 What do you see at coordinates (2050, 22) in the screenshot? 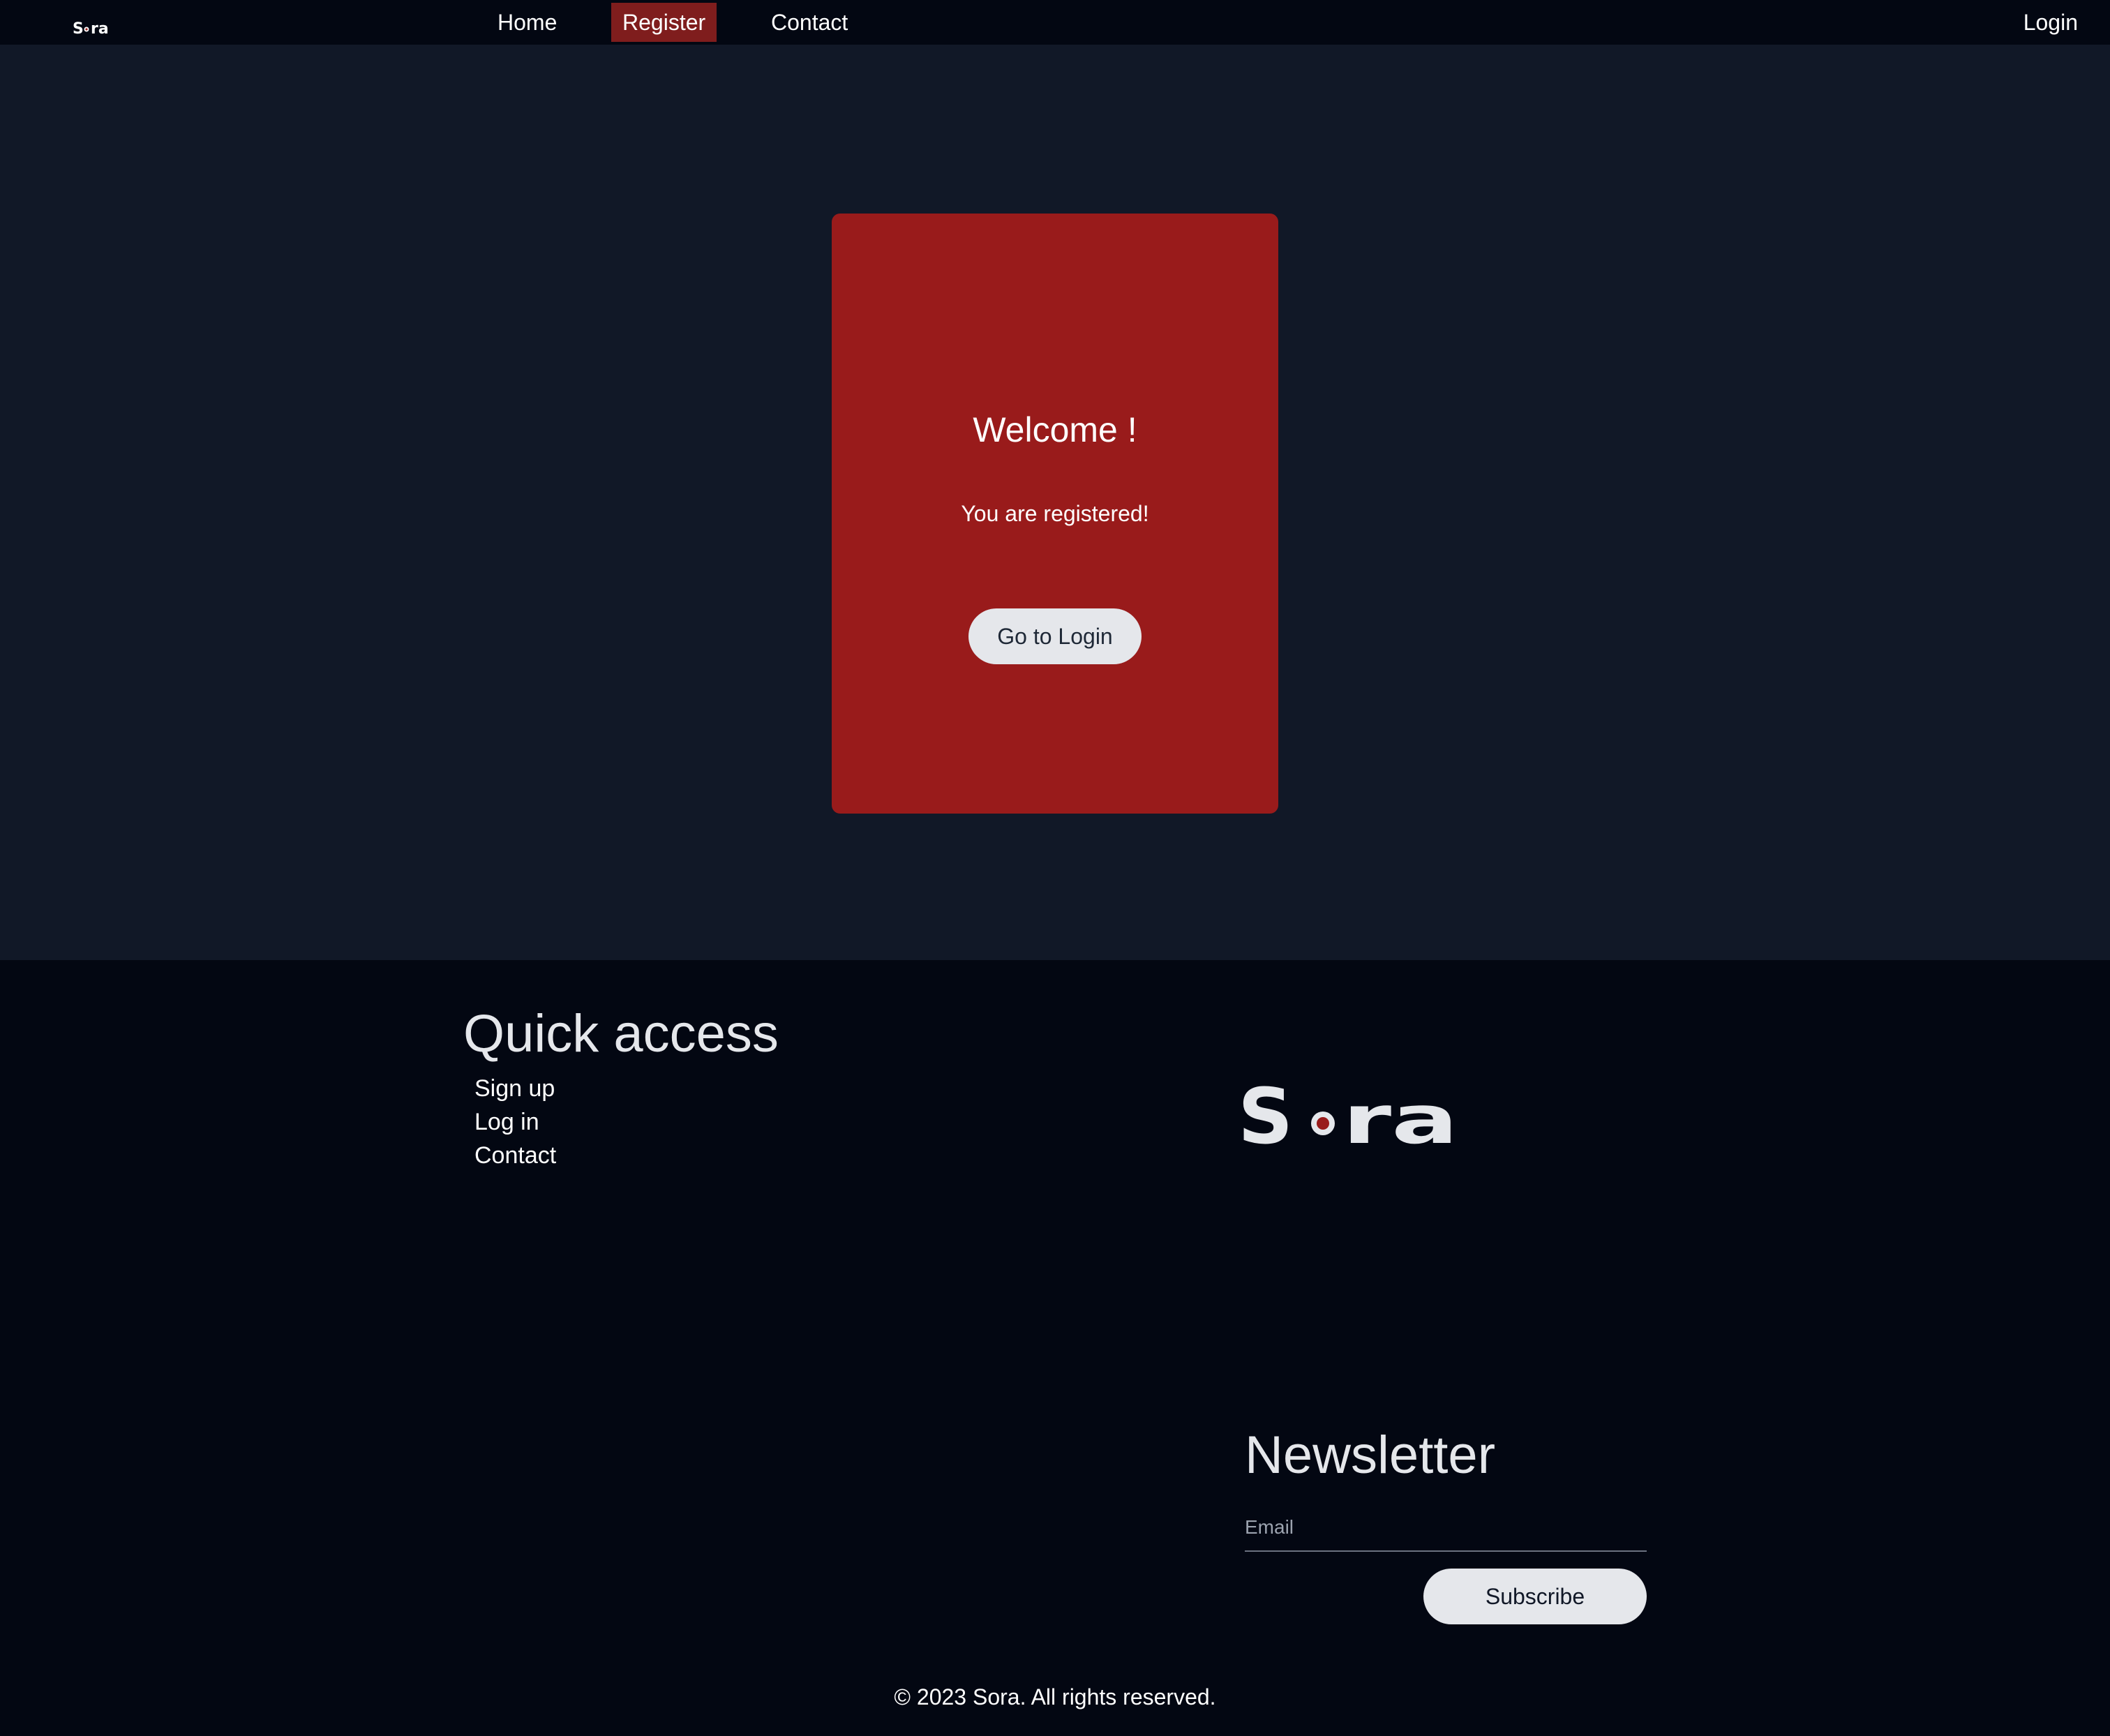
I see `nav-login-link: Login` at bounding box center [2050, 22].